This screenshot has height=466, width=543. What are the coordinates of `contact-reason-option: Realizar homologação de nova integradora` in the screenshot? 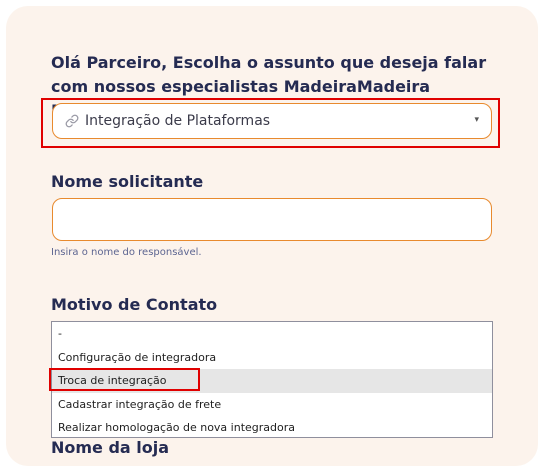 It's located at (272, 428).